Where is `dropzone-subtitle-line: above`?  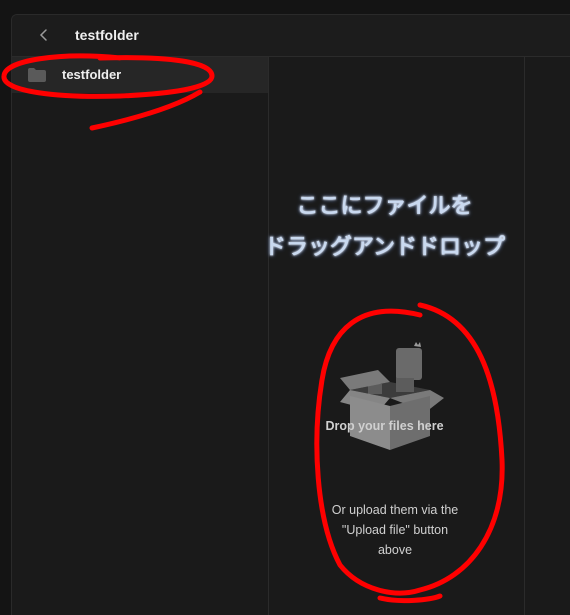 dropzone-subtitle-line: above is located at coordinates (395, 550).